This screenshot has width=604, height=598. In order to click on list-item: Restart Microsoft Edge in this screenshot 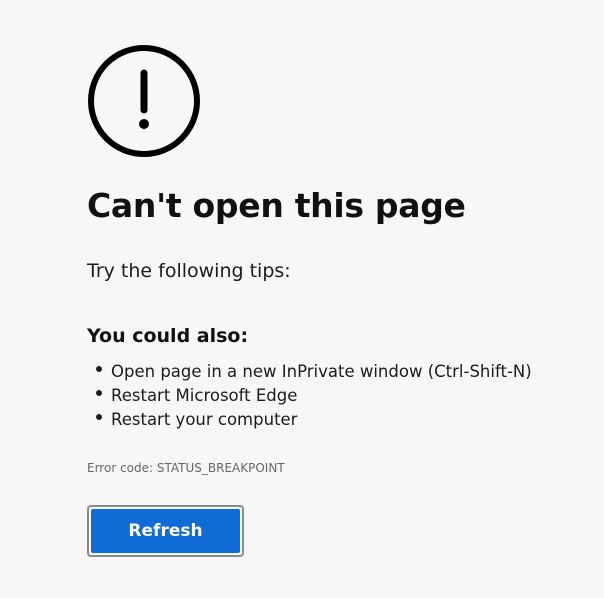, I will do `click(309, 396)`.